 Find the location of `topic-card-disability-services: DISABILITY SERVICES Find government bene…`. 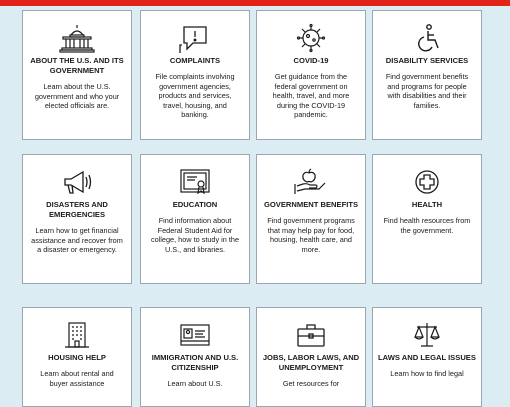

topic-card-disability-services: DISABILITY SERVICES Find government bene… is located at coordinates (427, 75).